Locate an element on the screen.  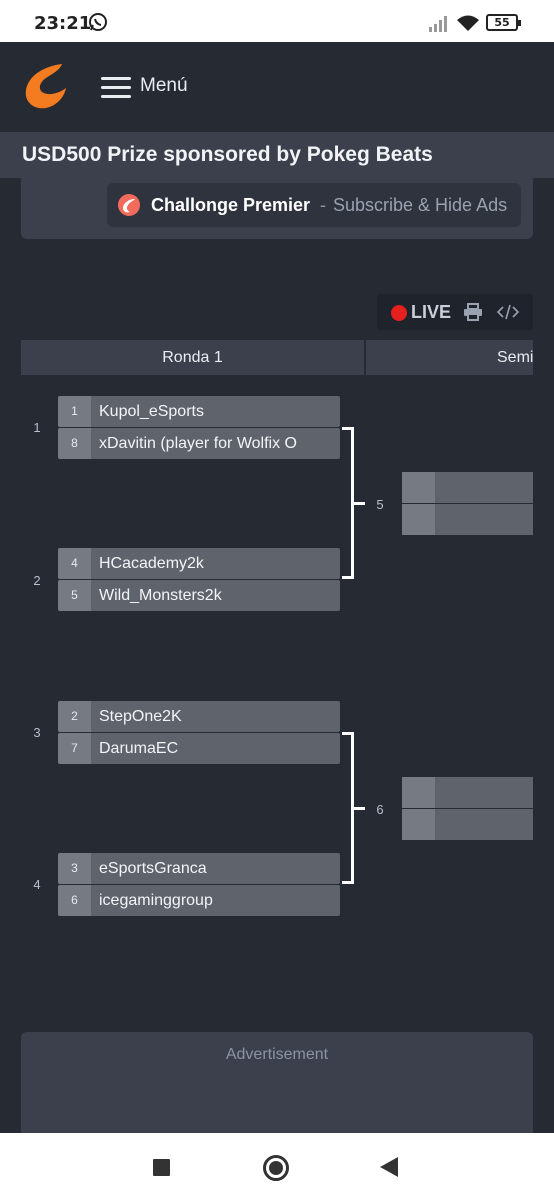
status-time: 23:21 is located at coordinates (63, 23).